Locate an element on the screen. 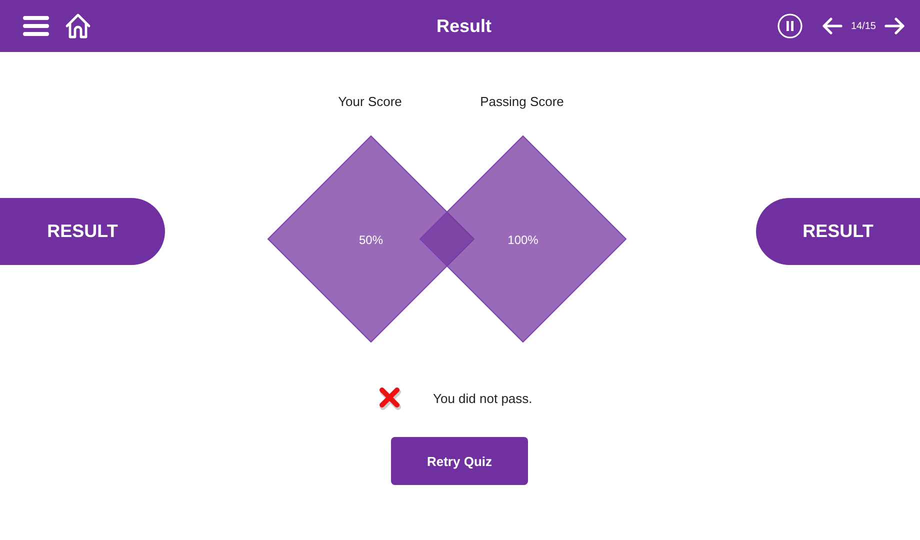 The image size is (920, 540). result-message: You did not pass. is located at coordinates (482, 398).